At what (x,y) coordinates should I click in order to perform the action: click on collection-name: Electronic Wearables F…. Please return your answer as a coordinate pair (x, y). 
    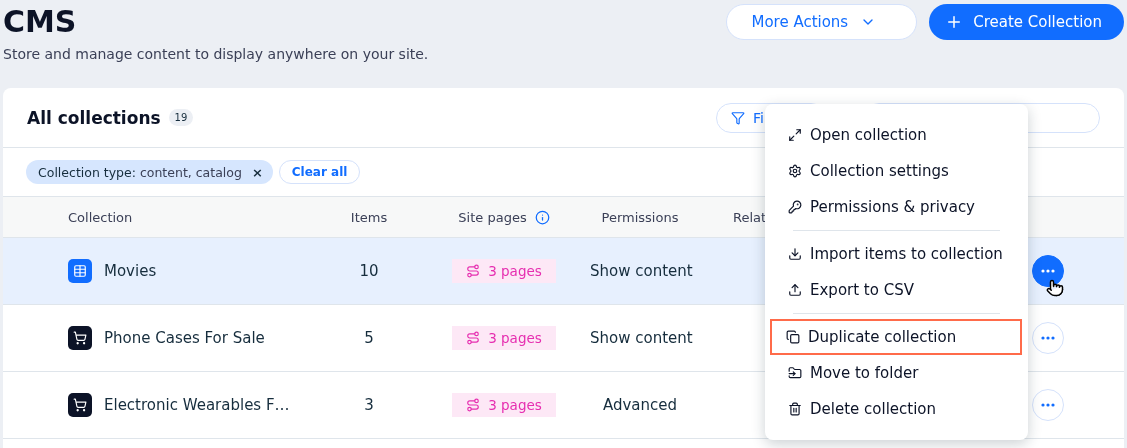
    Looking at the image, I should click on (197, 405).